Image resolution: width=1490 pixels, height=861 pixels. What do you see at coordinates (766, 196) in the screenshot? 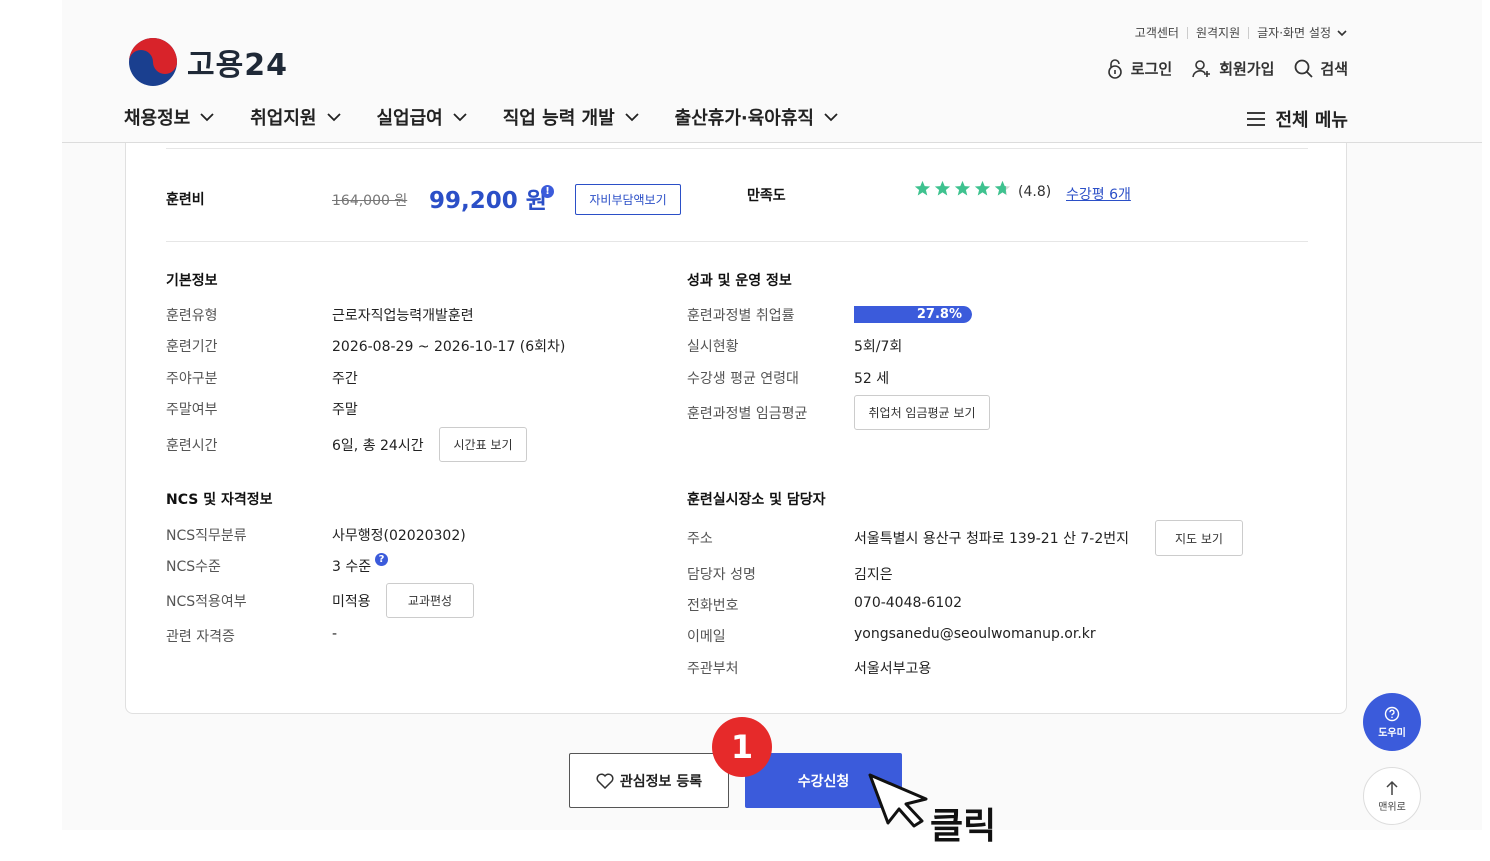
I see `satisfaction-label: 만족도` at bounding box center [766, 196].